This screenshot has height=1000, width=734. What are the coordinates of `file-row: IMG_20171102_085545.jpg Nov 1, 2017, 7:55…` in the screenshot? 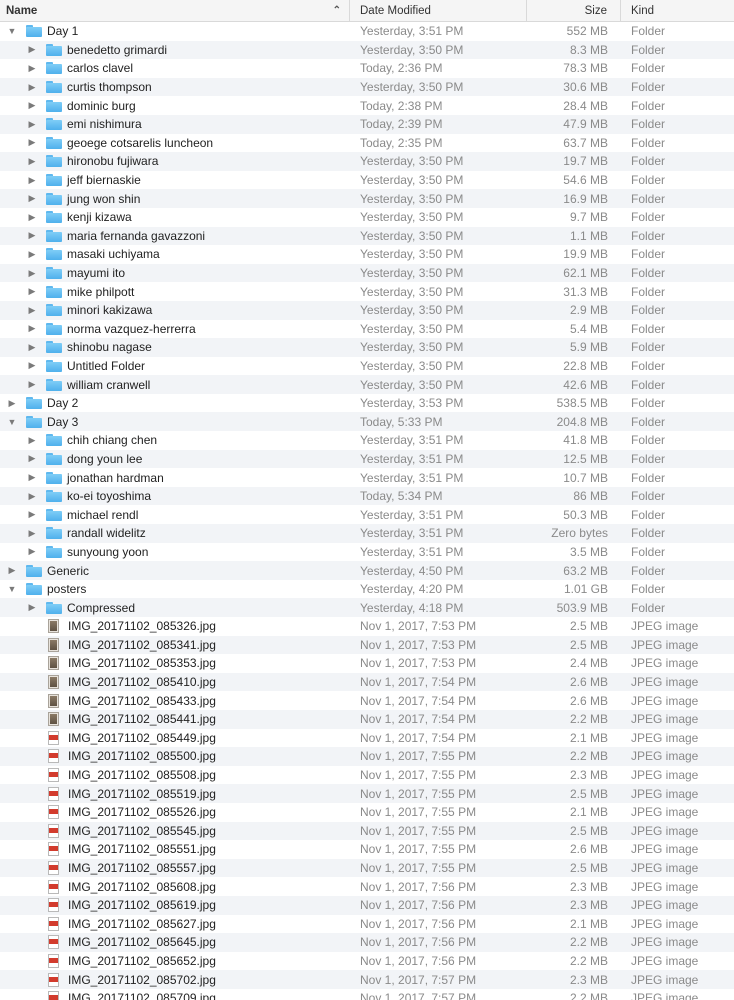 It's located at (367, 831).